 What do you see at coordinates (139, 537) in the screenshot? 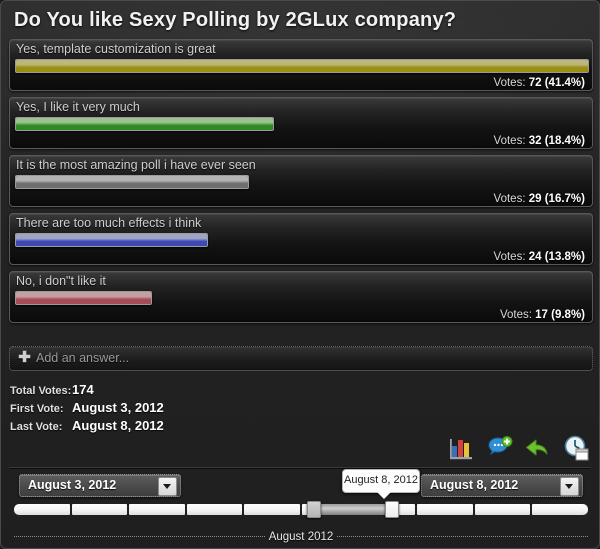
I see `axis-dotted-line-left` at bounding box center [139, 537].